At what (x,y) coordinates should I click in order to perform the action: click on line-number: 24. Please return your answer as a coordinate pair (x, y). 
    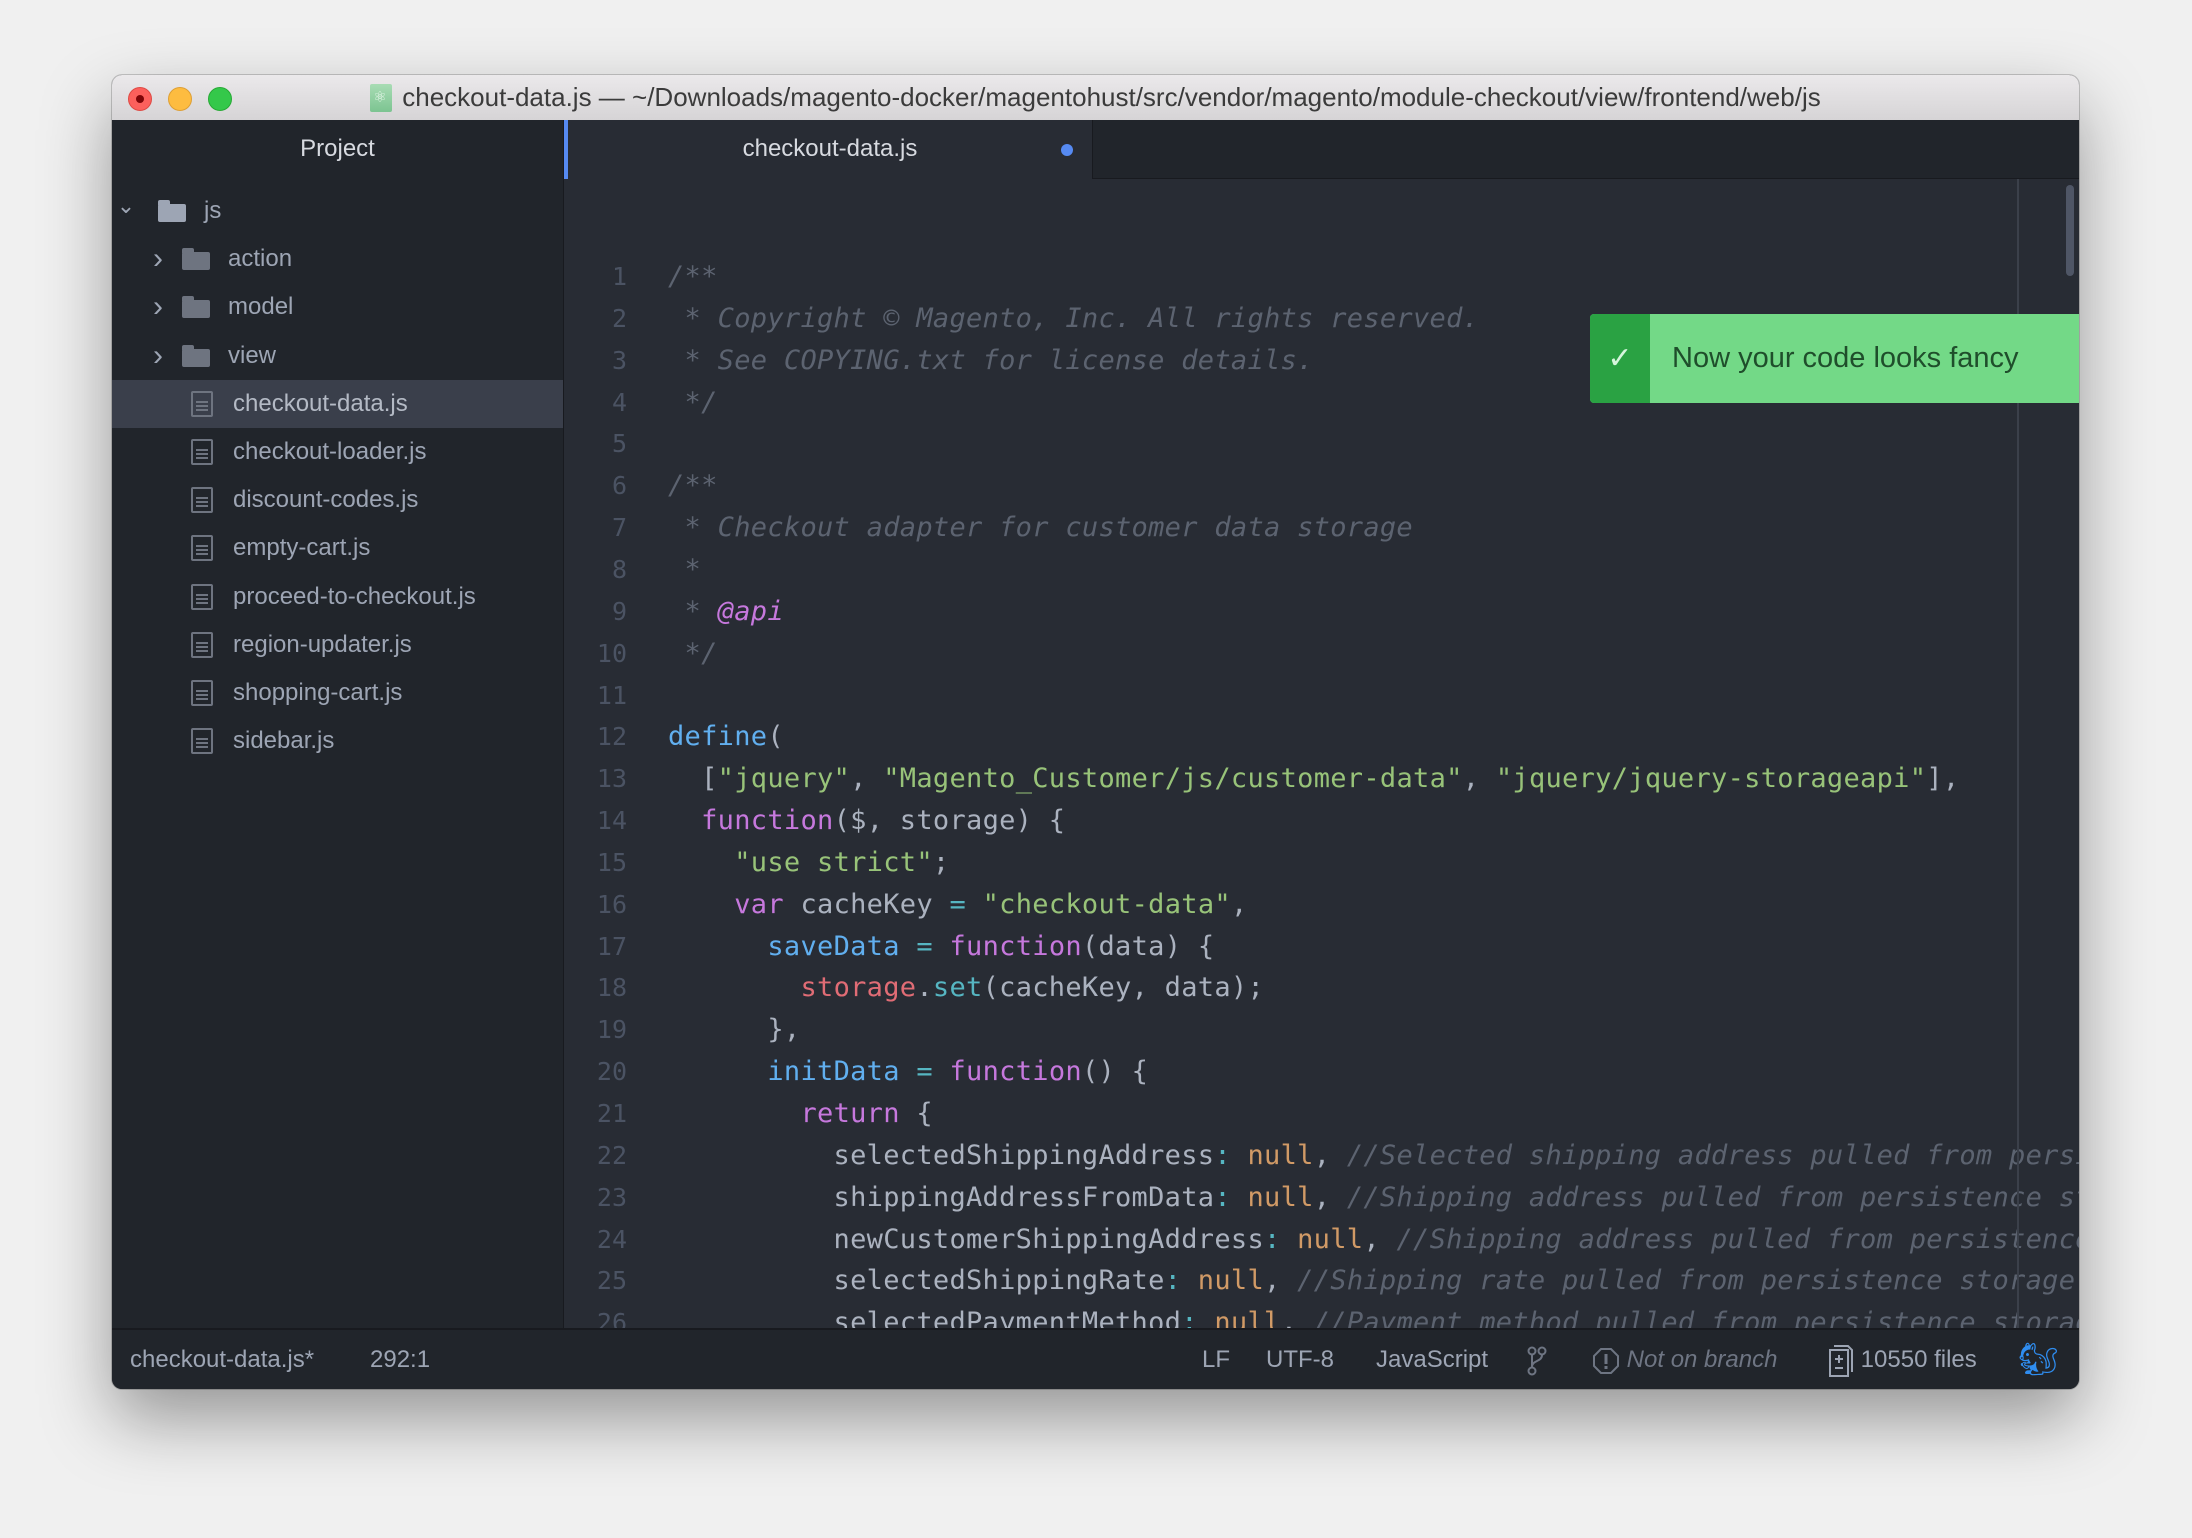
    Looking at the image, I should click on (611, 1239).